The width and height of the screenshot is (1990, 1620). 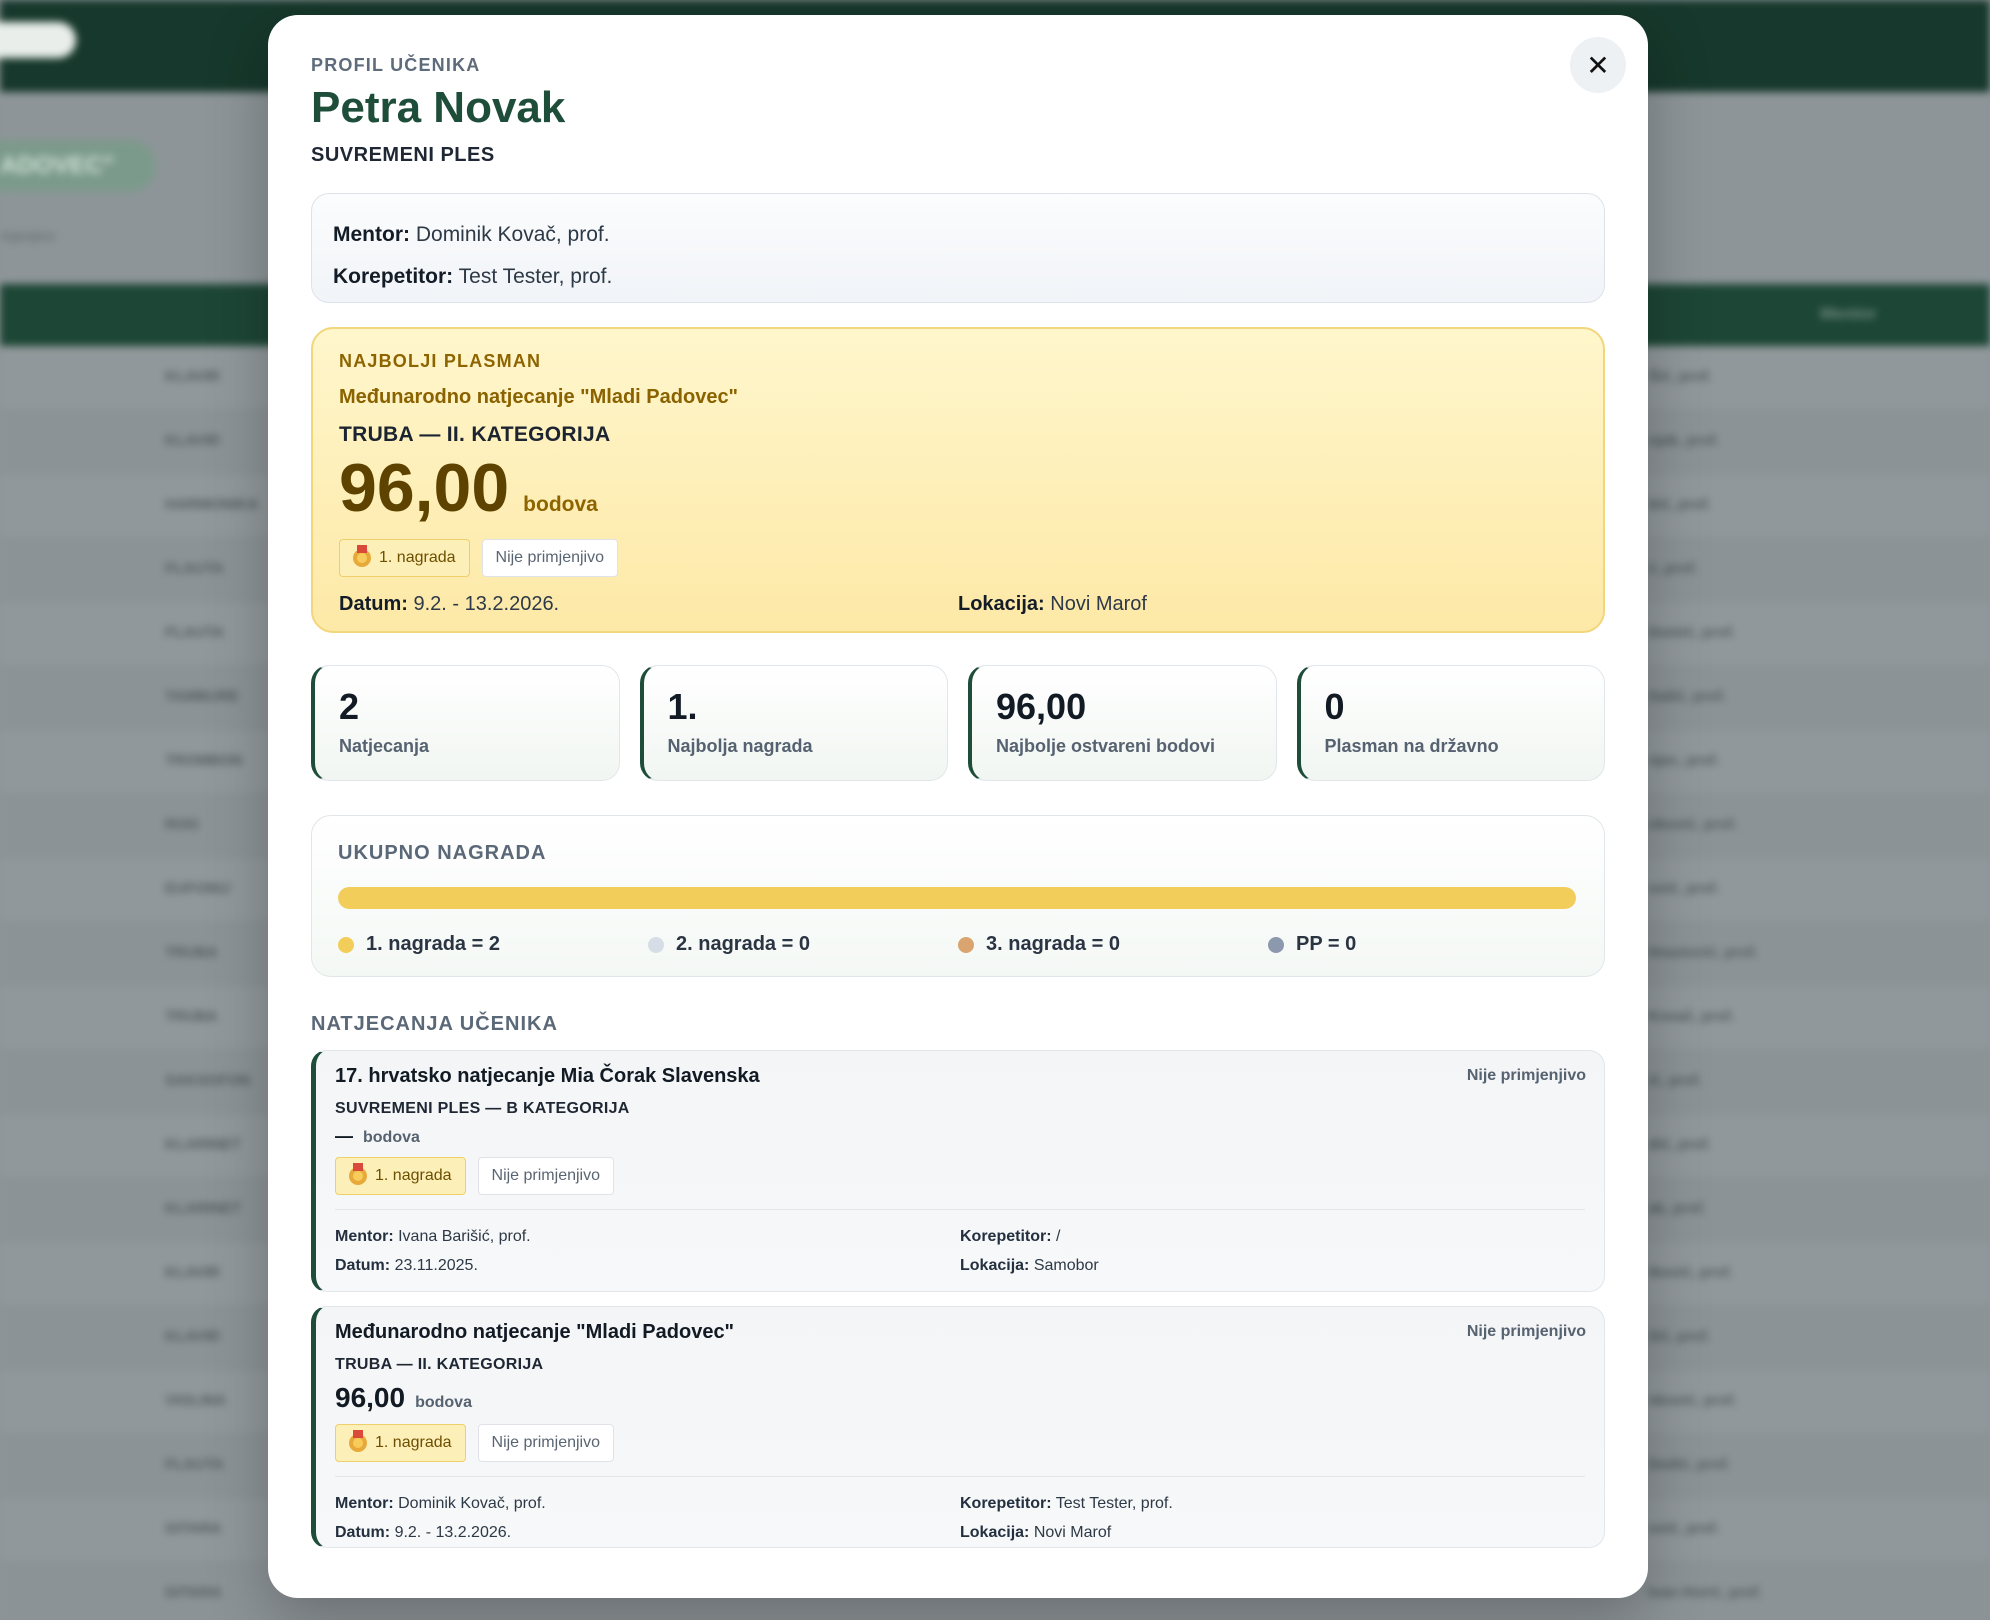 What do you see at coordinates (373, 603) in the screenshot?
I see `best-date-label: Datum:` at bounding box center [373, 603].